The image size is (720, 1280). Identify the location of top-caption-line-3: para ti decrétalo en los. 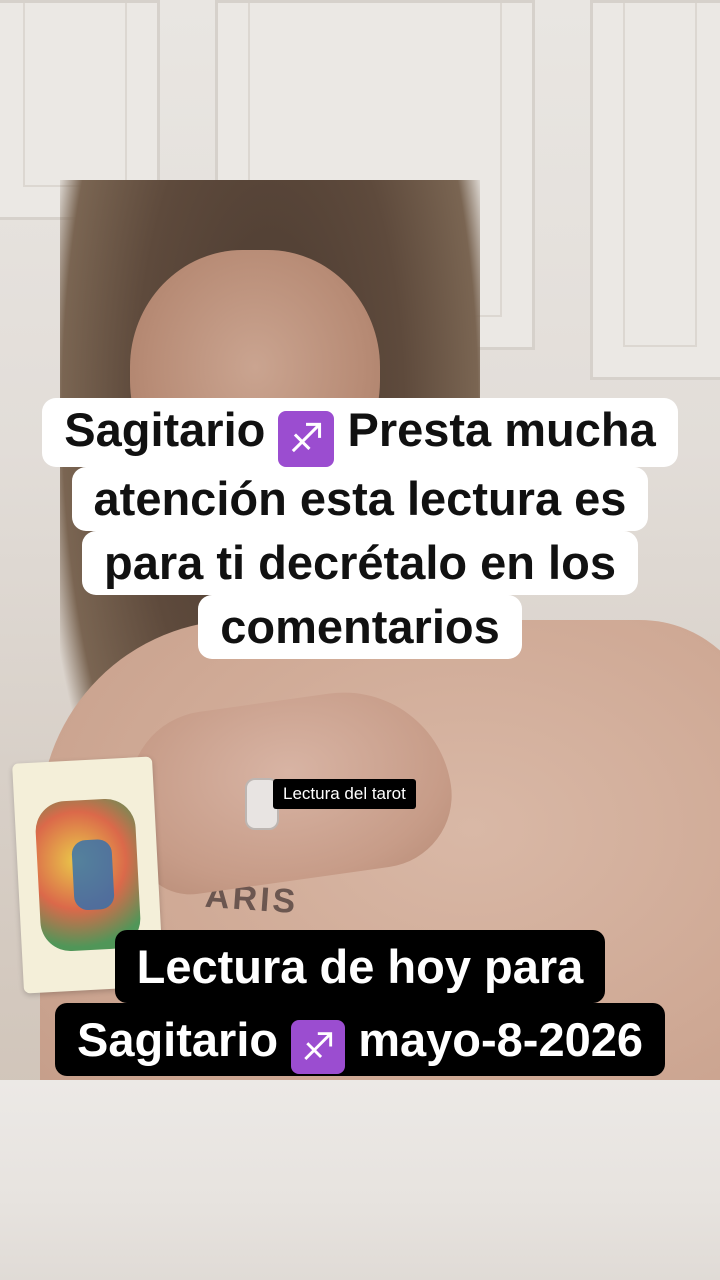
(360, 563).